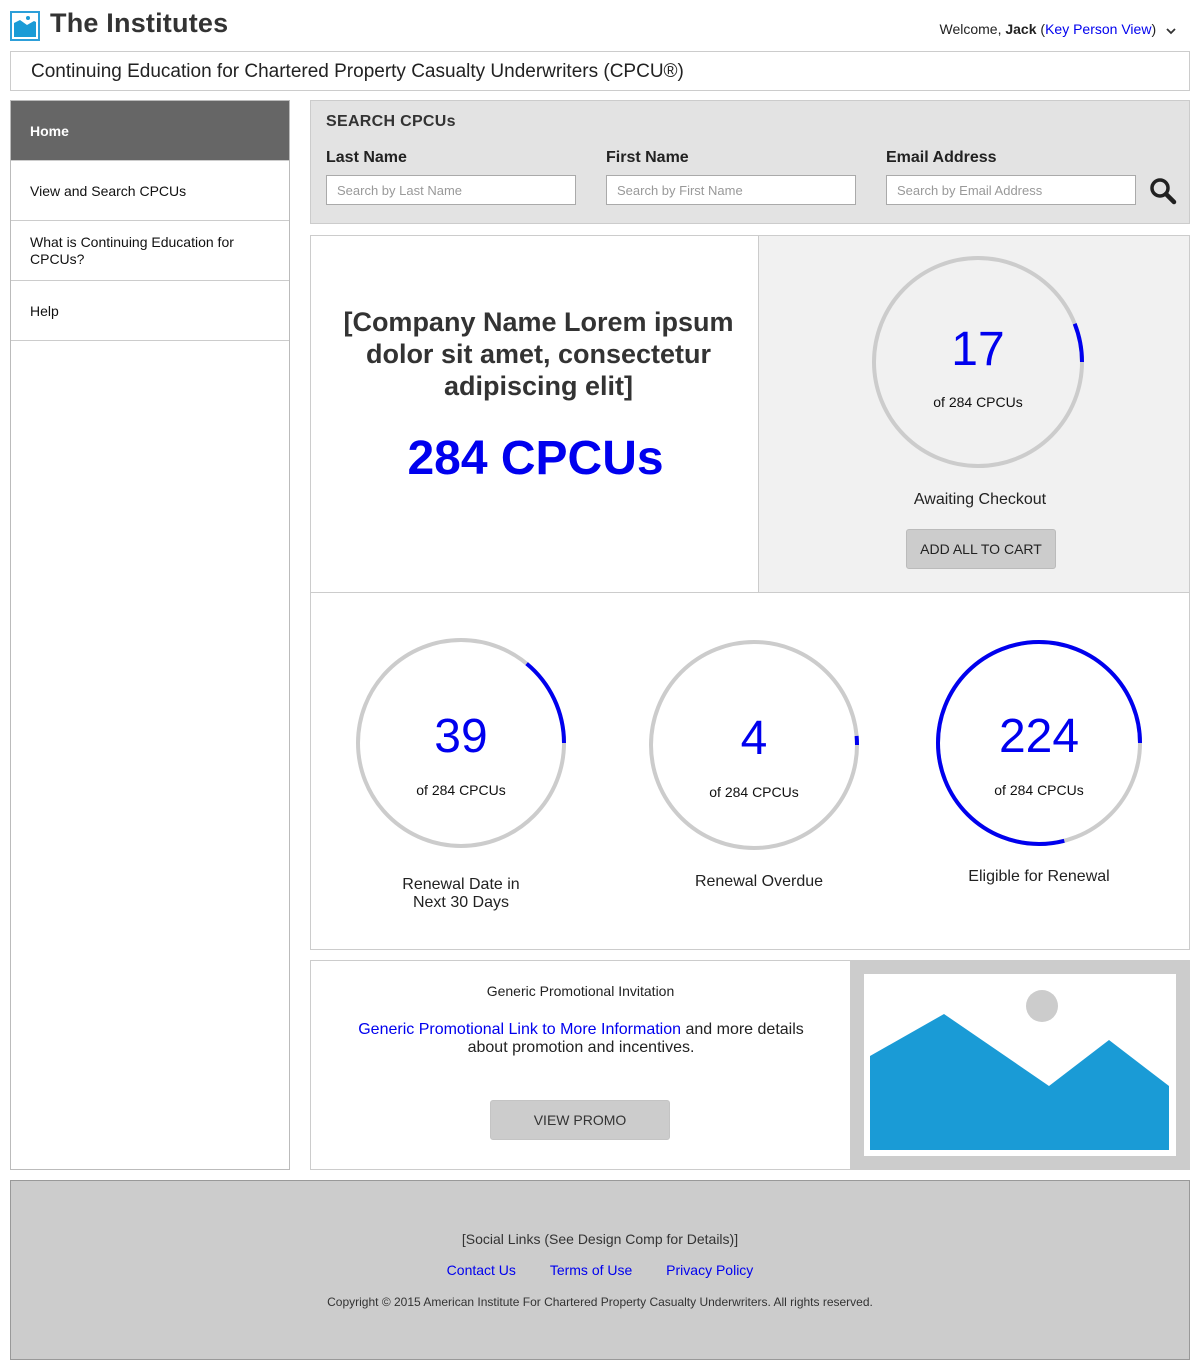 This screenshot has width=1190, height=1360. What do you see at coordinates (366, 157) in the screenshot?
I see `last-name-label: Last Name` at bounding box center [366, 157].